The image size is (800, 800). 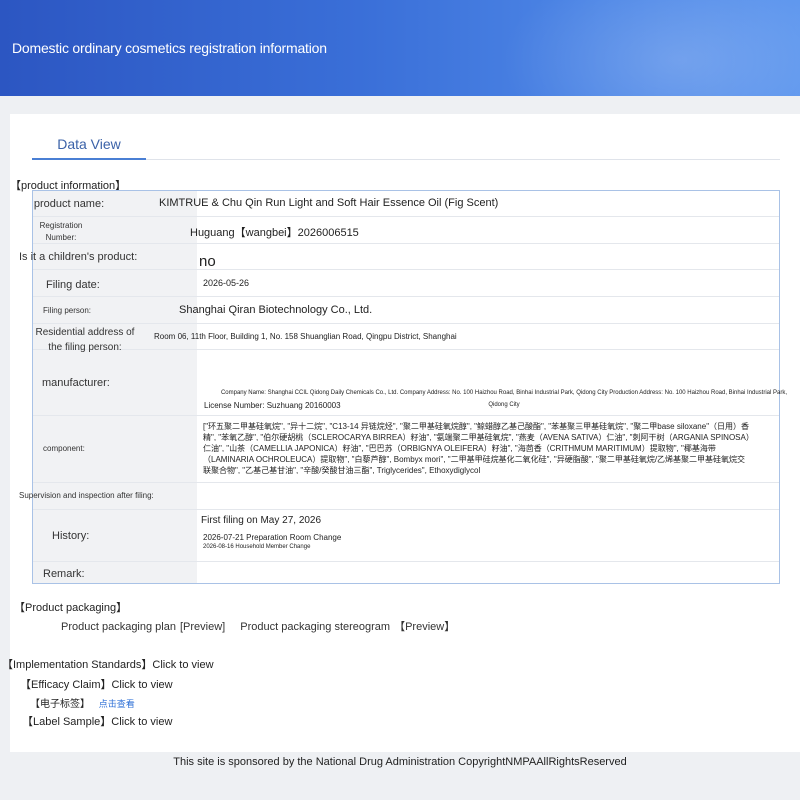 I want to click on packaging-stereogram-preview-link: 【Preview】, so click(x=424, y=627).